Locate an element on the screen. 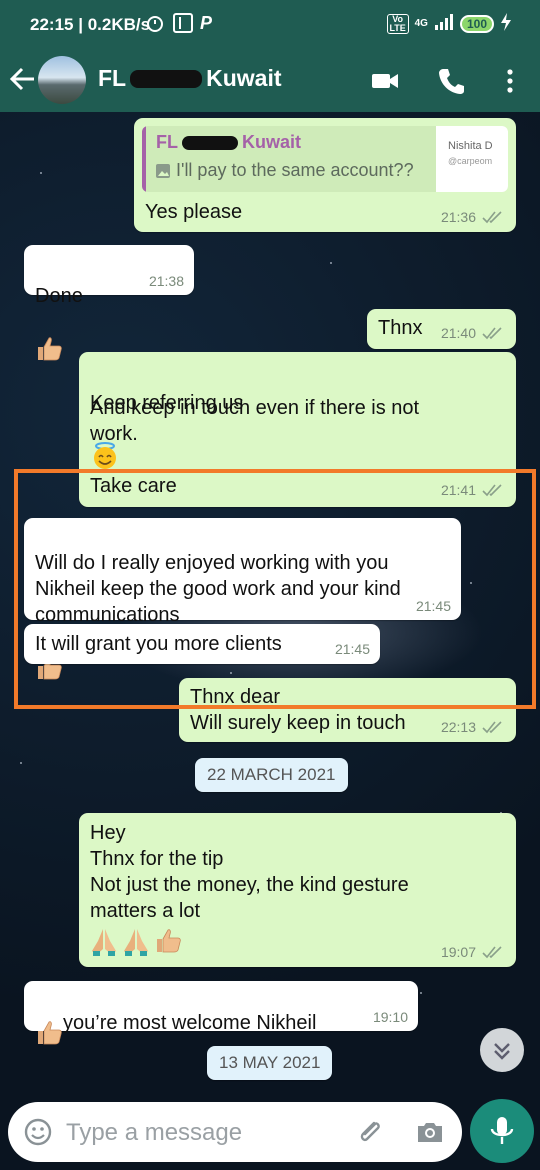 This screenshot has height=1170, width=540. emoji-row is located at coordinates (136, 942).